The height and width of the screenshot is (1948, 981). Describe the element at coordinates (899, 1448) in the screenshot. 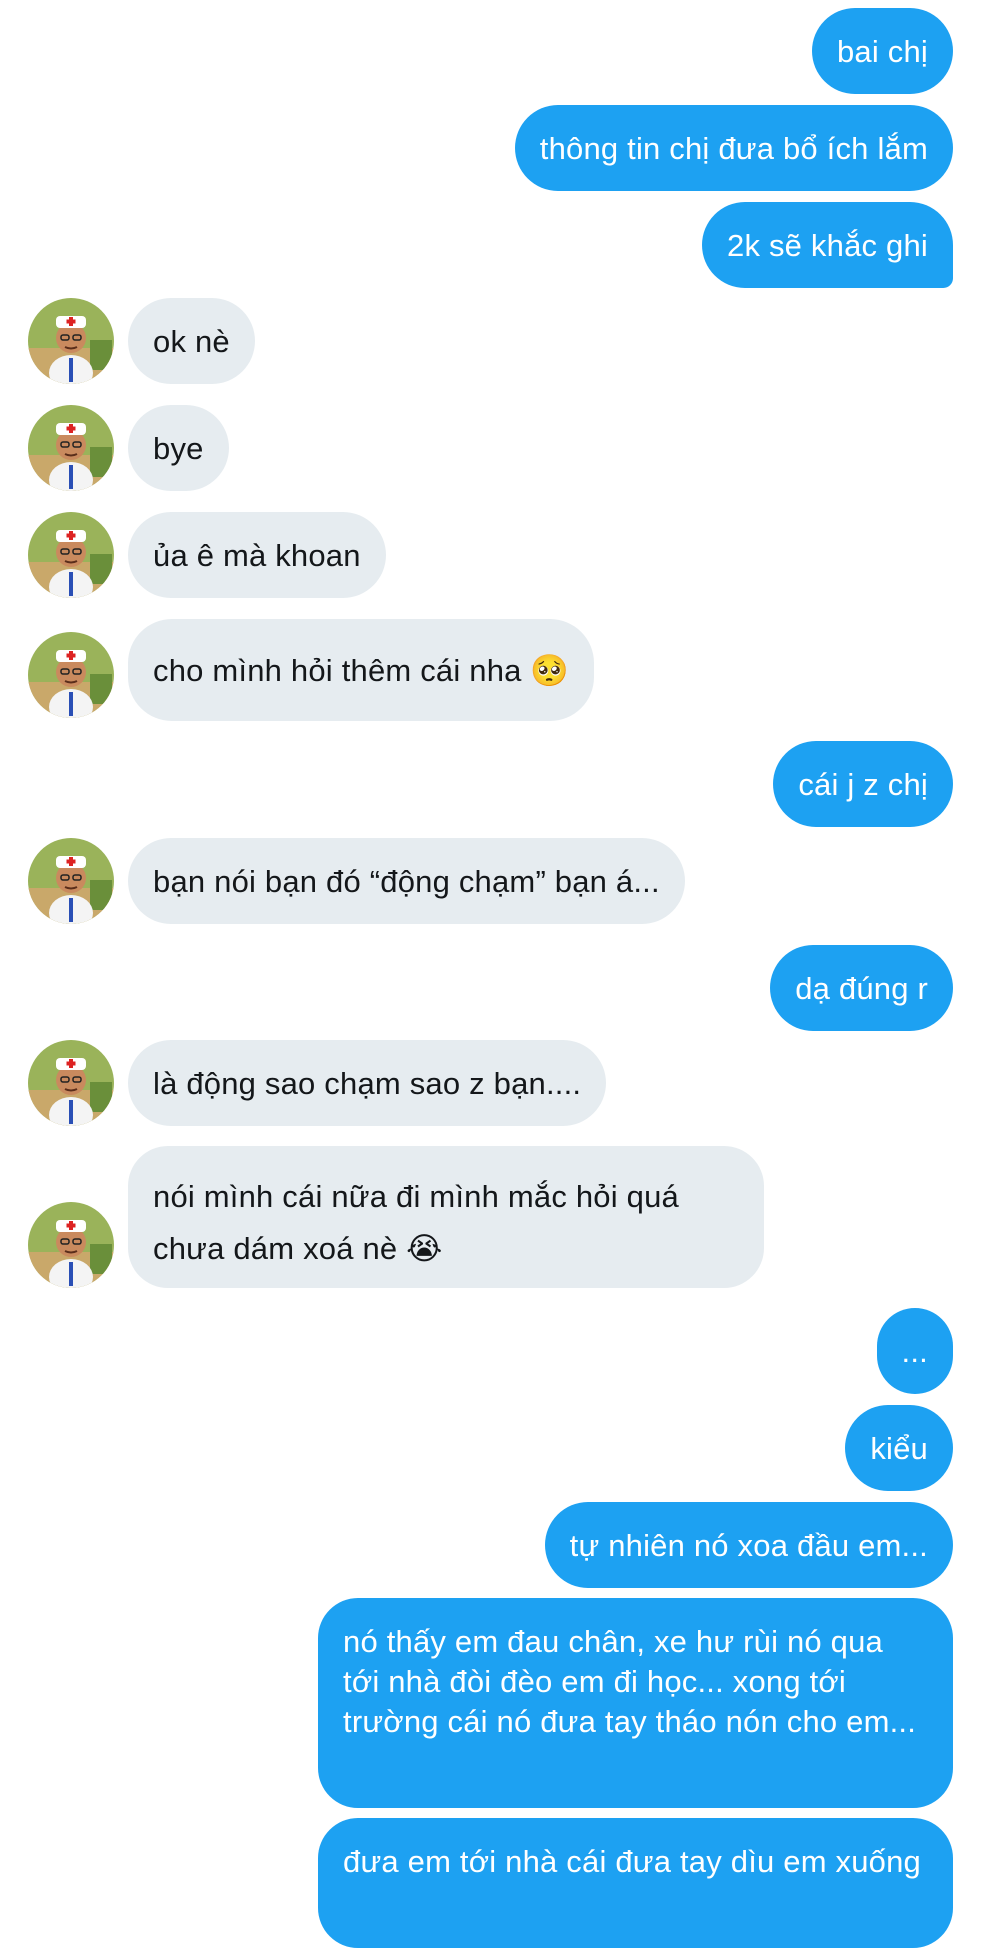

I see `message-outgoing: kiểu` at that location.